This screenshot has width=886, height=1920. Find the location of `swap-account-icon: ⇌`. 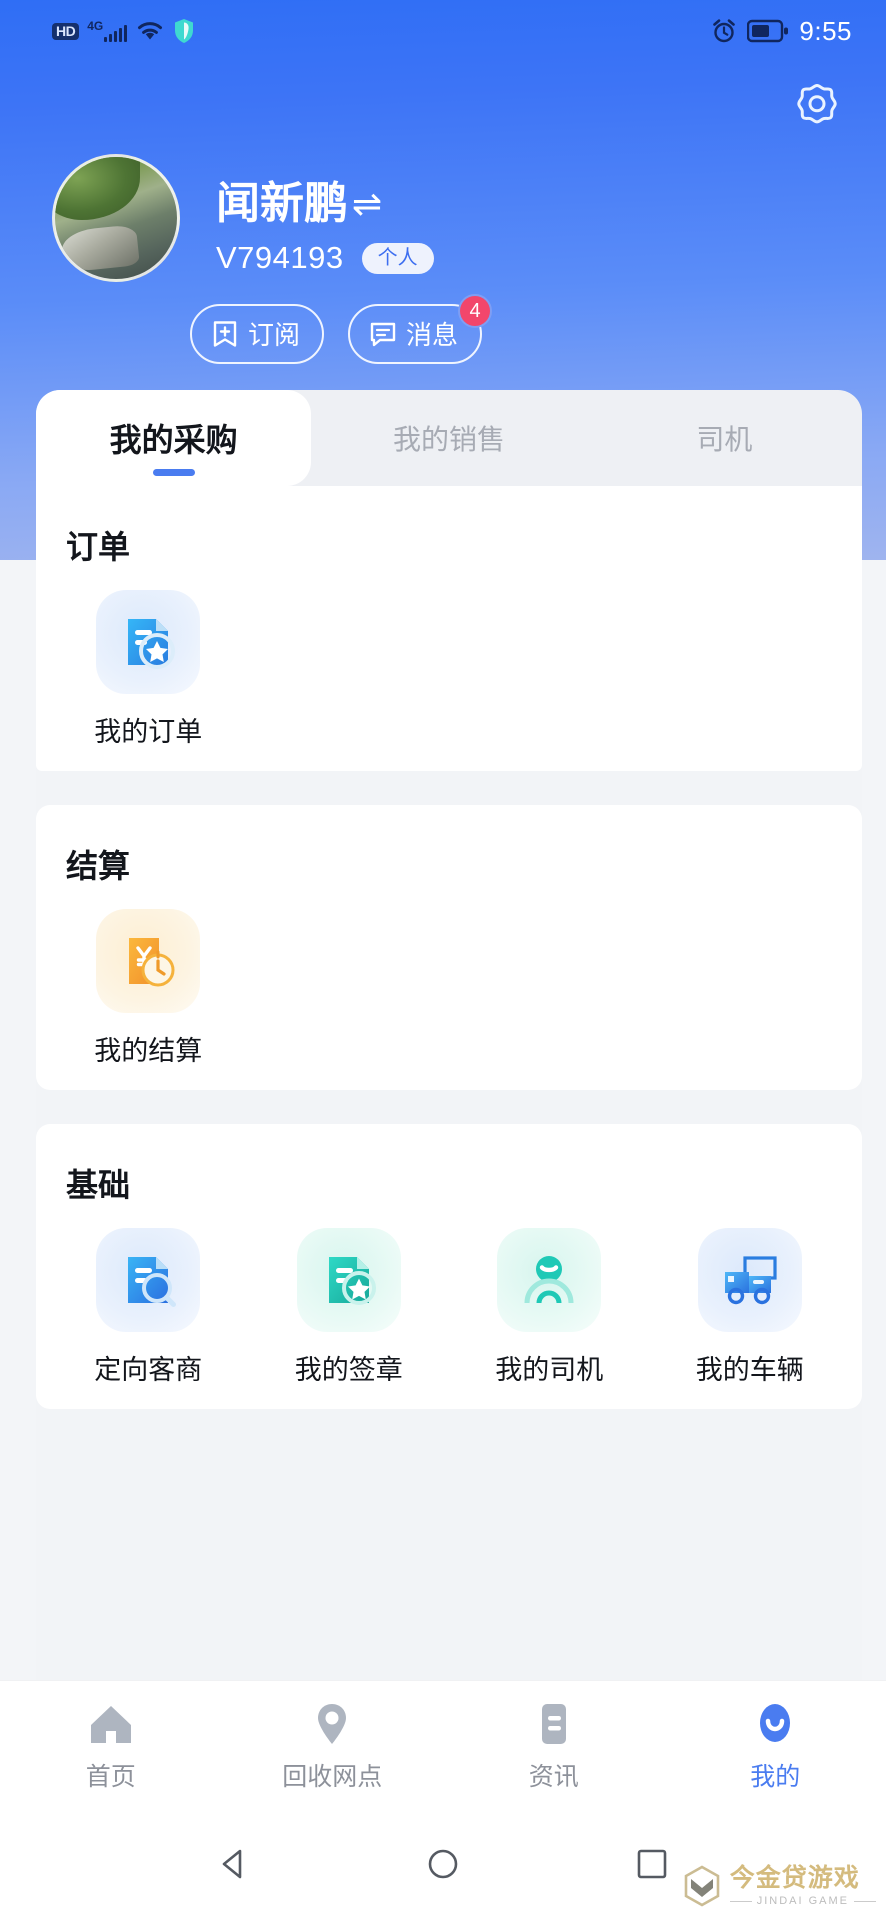

swap-account-icon: ⇌ is located at coordinates (367, 204).